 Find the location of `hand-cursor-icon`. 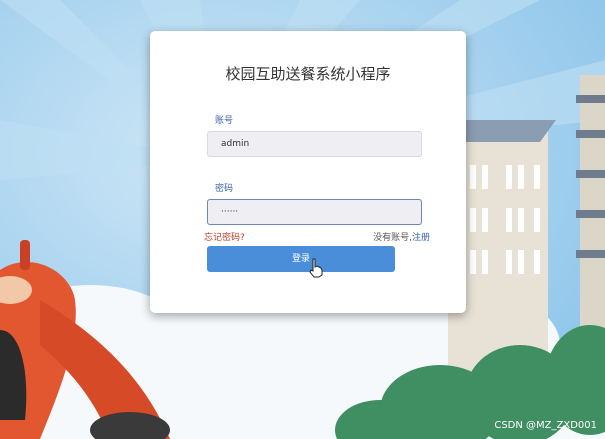

hand-cursor-icon is located at coordinates (316, 268).